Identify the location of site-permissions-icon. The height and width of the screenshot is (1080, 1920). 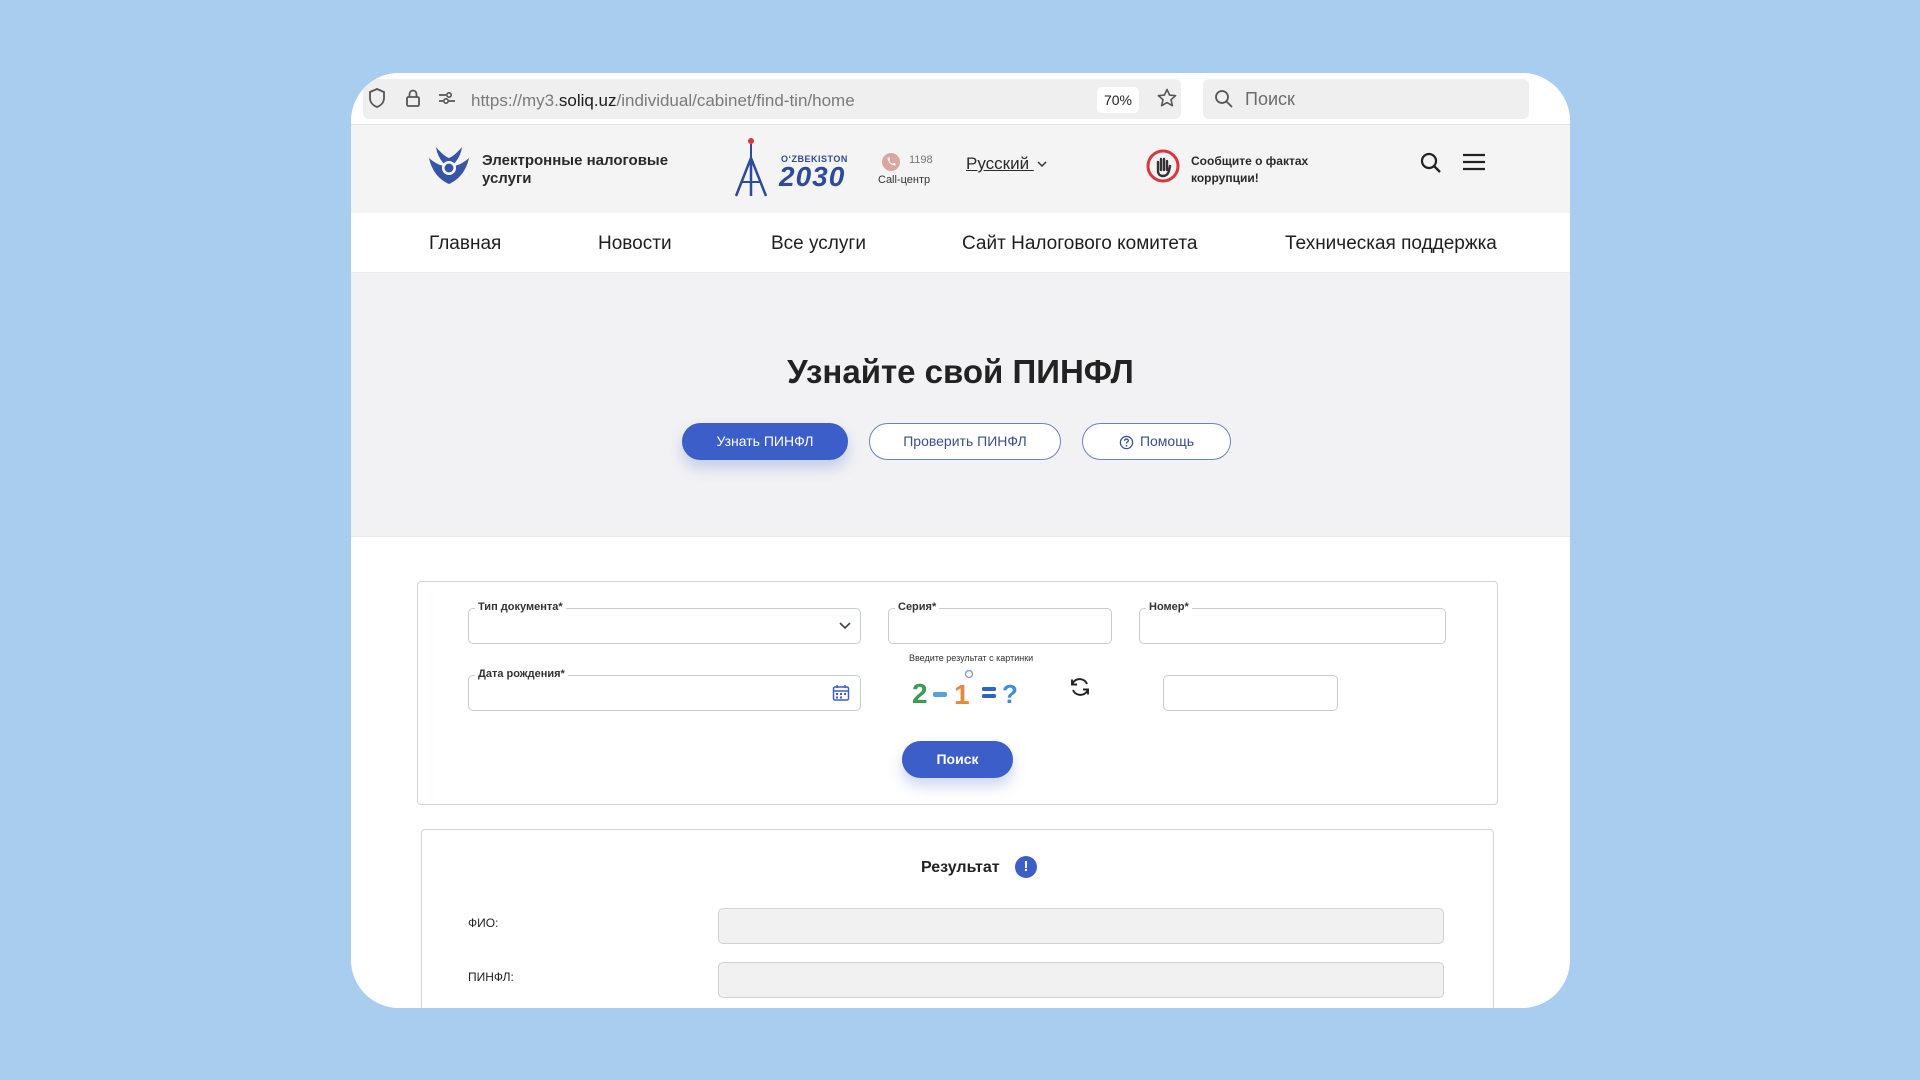
(447, 98).